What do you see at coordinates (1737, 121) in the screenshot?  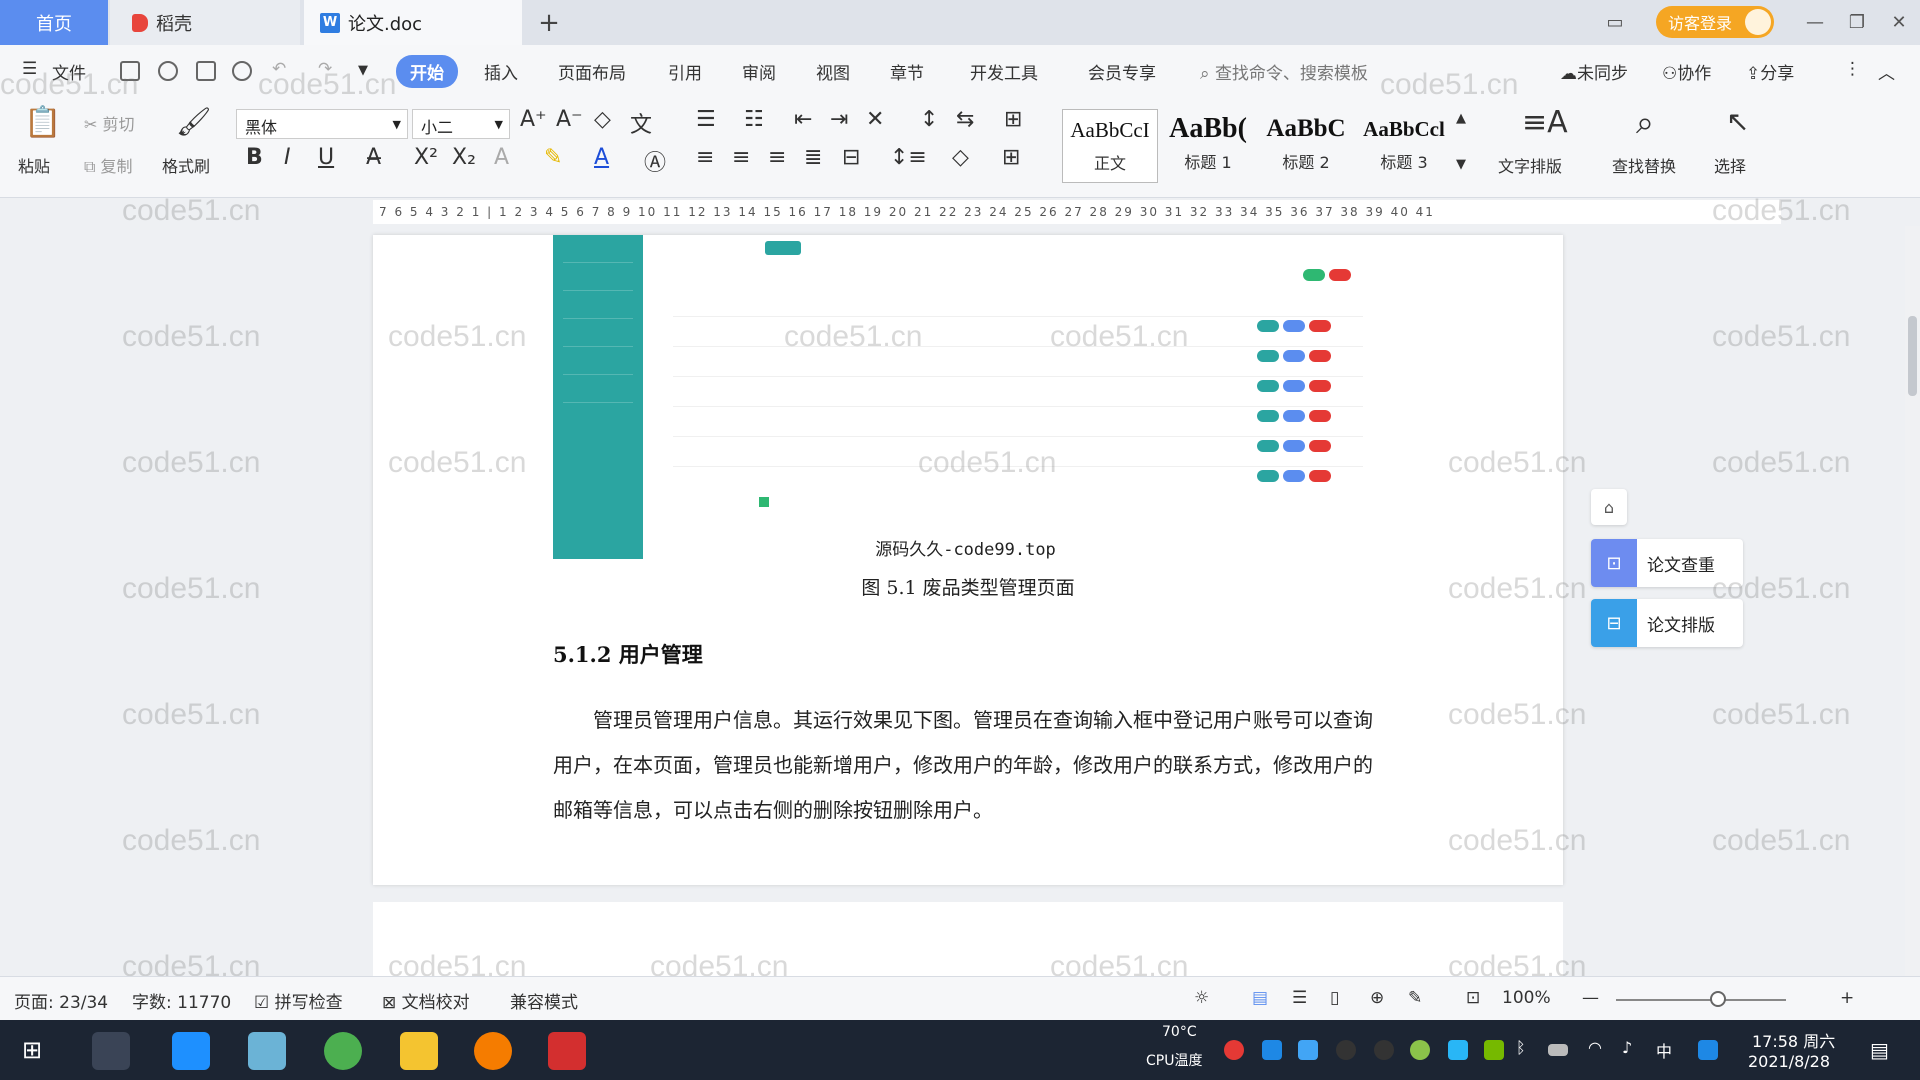 I see `cursor-select-icon: ↖` at bounding box center [1737, 121].